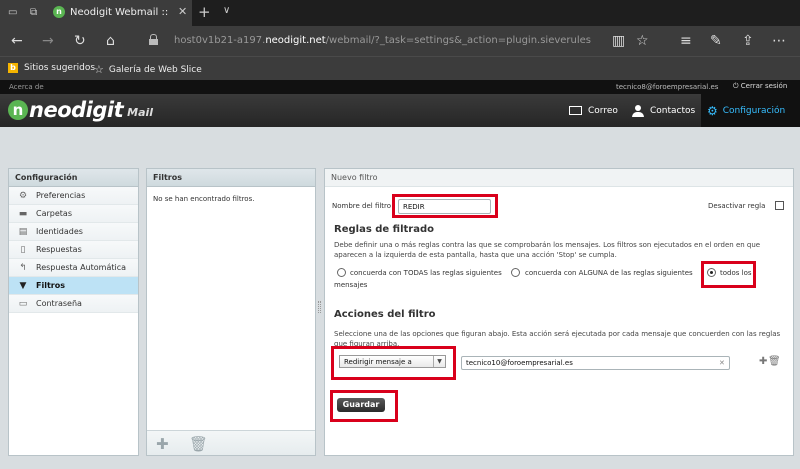 The width and height of the screenshot is (800, 469). What do you see at coordinates (23, 267) in the screenshot?
I see `reply-icon: ↰` at bounding box center [23, 267].